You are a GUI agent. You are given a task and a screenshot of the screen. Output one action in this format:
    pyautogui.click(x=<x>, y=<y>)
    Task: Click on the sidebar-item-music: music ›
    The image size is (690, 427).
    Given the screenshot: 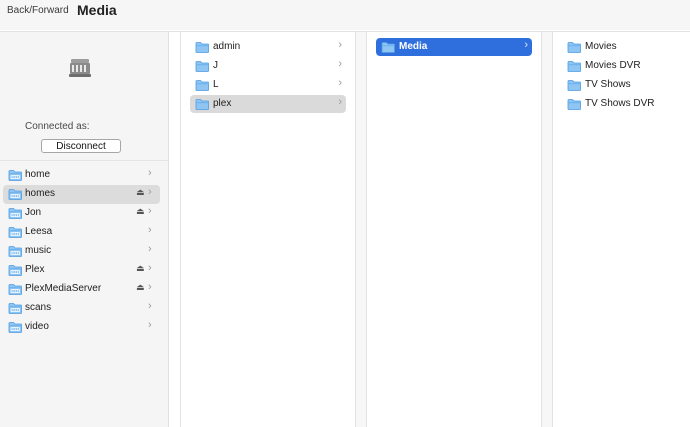 What is the action you would take?
    pyautogui.click(x=81, y=251)
    